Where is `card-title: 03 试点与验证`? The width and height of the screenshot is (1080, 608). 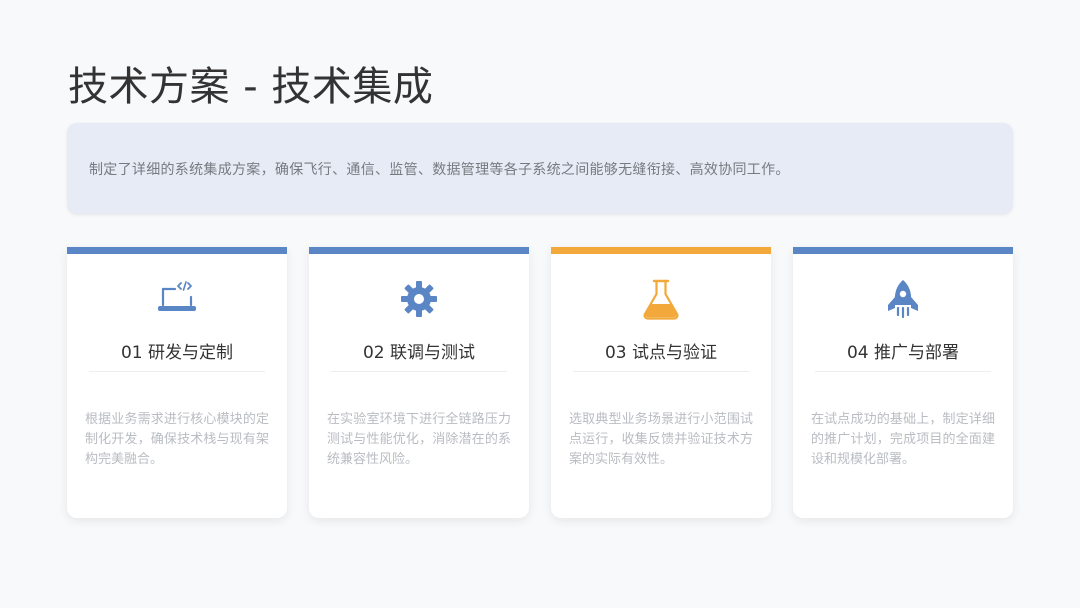
card-title: 03 试点与验证 is located at coordinates (661, 353).